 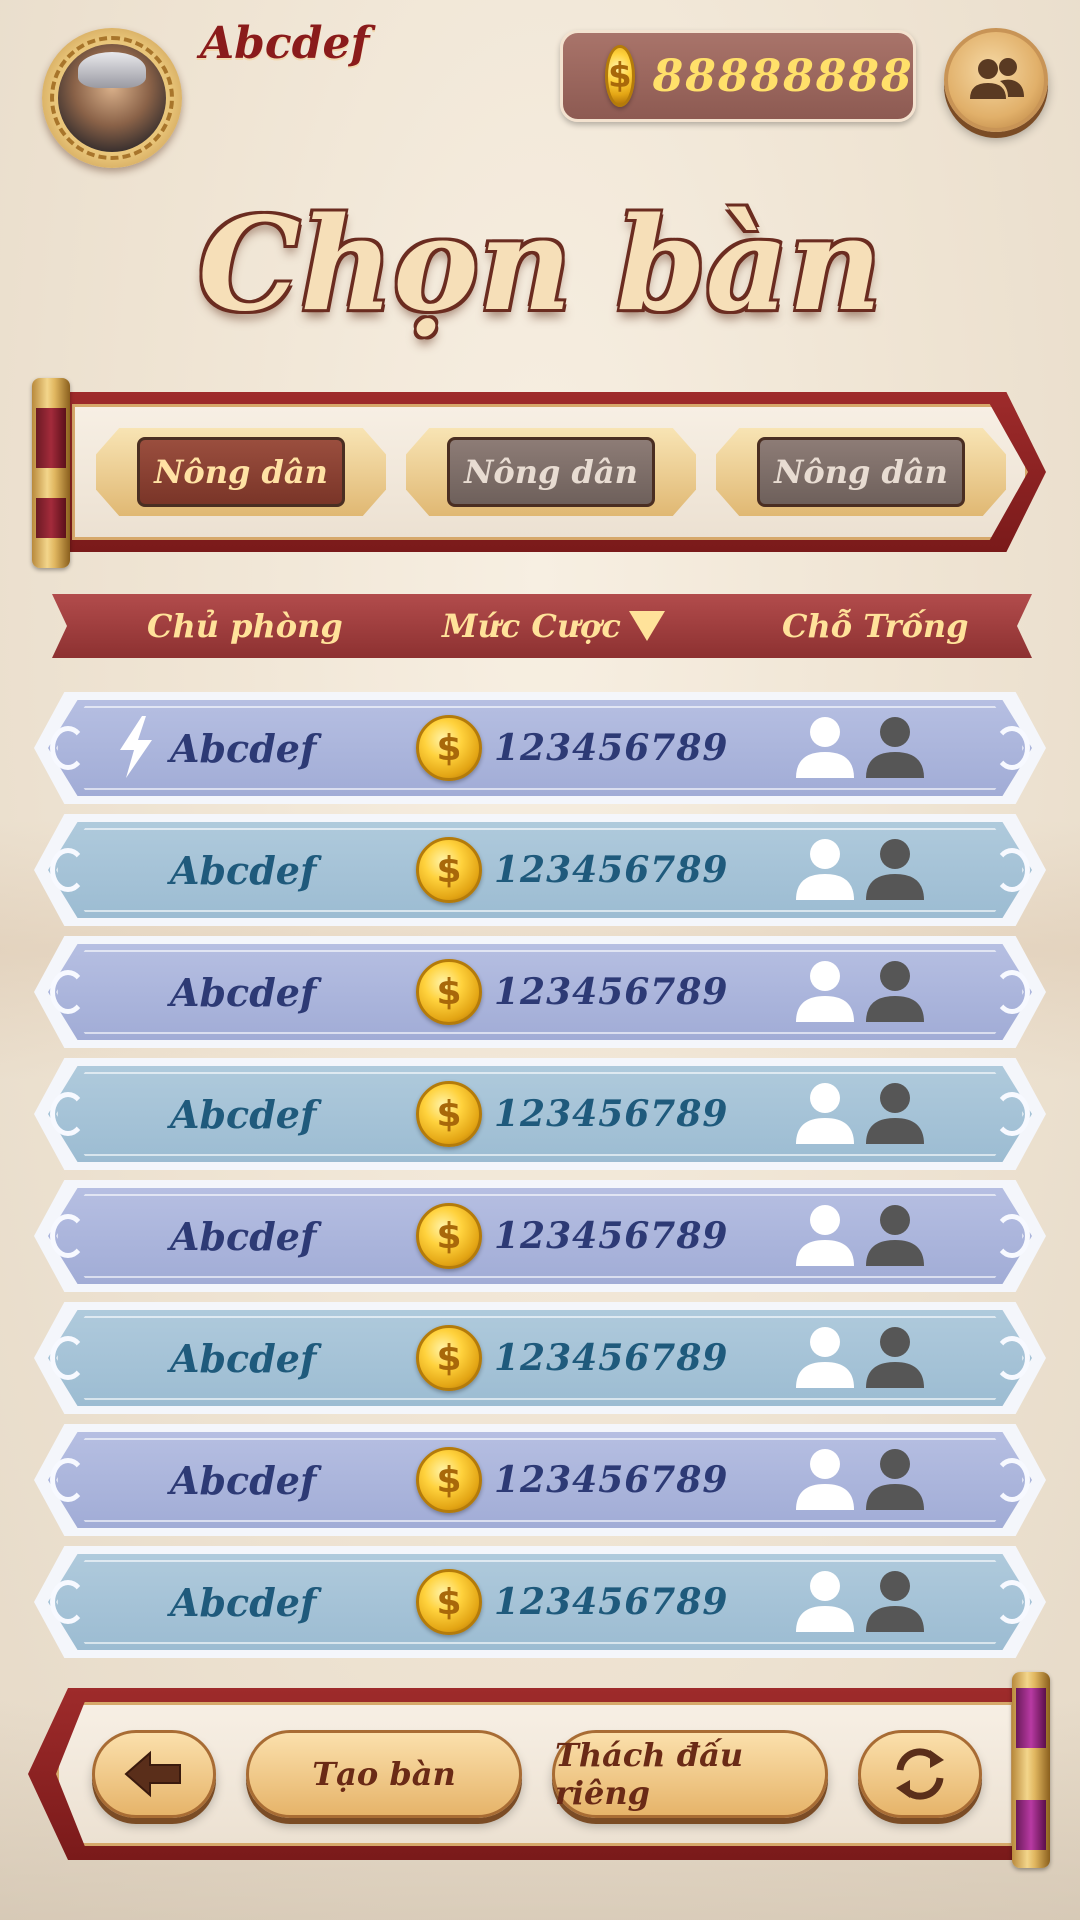 I want to click on room-tabs: Nông dân Nông dân Nông dân, so click(x=551, y=472).